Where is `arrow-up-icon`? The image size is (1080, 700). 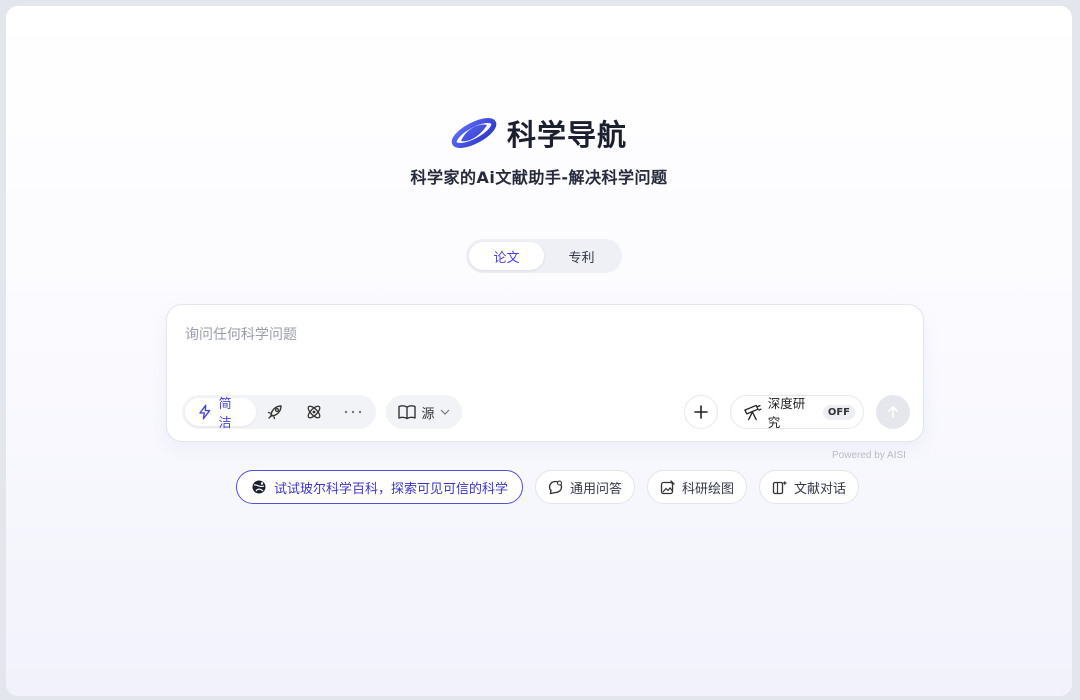
arrow-up-icon is located at coordinates (893, 412).